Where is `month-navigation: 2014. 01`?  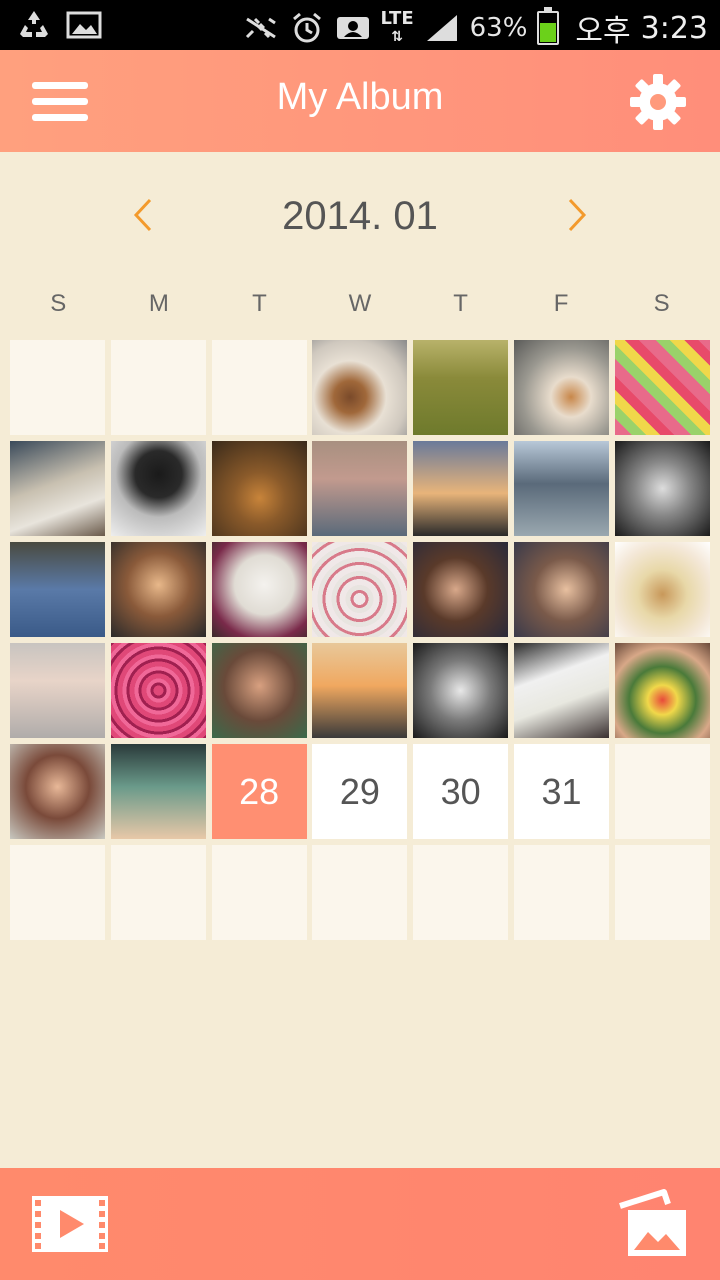
month-navigation: 2014. 01 is located at coordinates (360, 215).